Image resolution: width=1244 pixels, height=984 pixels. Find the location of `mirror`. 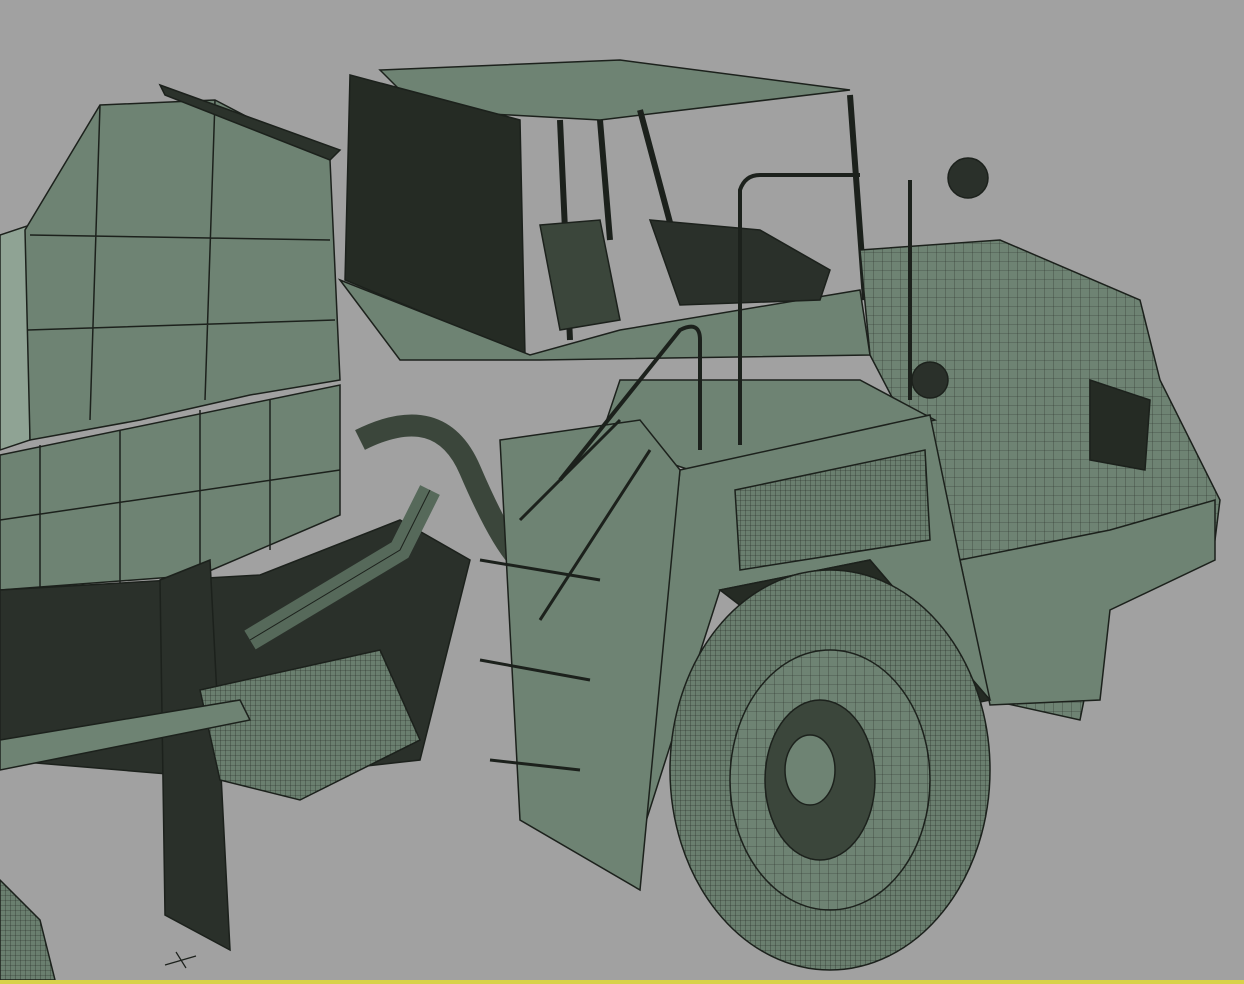

mirror is located at coordinates (968, 178).